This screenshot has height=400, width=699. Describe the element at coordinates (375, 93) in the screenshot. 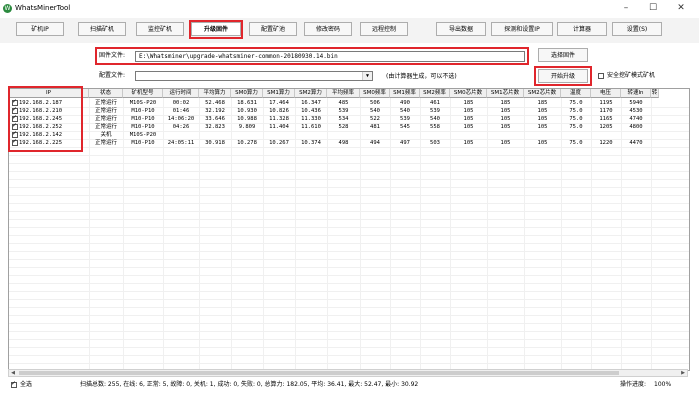

I see `column-header-sm0-freq: SM0频率` at that location.